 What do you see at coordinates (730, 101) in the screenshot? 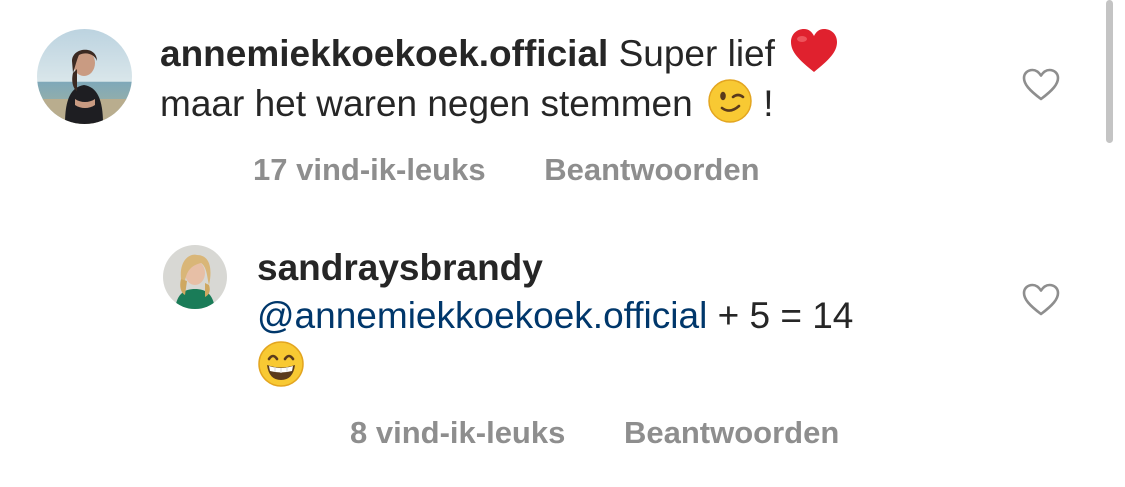
I see `winking-face-icon` at bounding box center [730, 101].